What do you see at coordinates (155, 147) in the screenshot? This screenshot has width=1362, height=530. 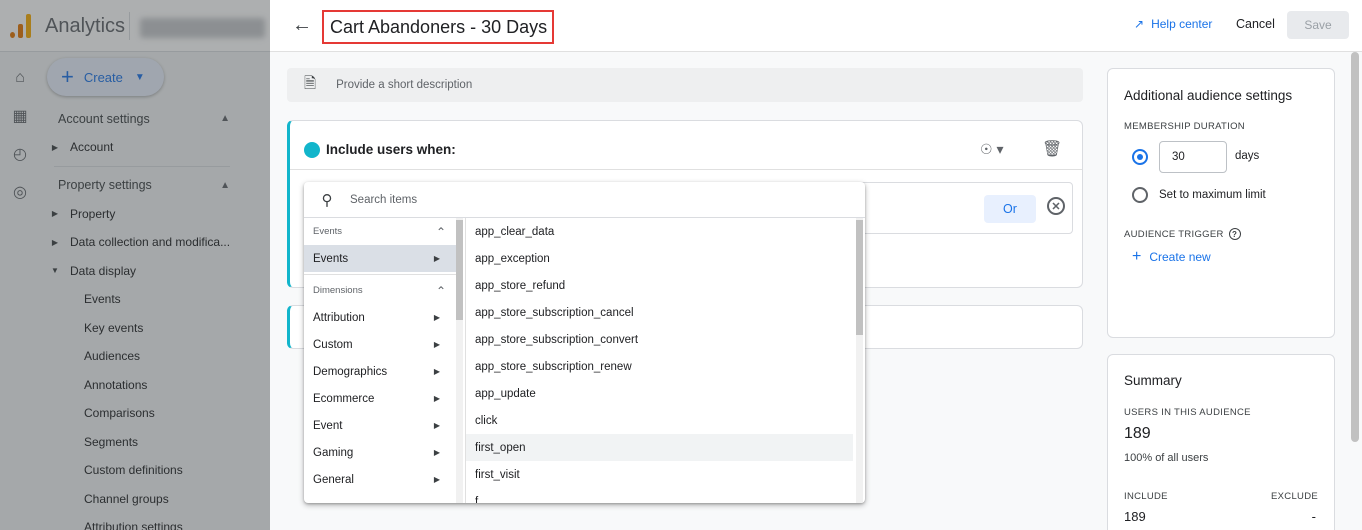 I see `nav-item-account: ▶ Account` at bounding box center [155, 147].